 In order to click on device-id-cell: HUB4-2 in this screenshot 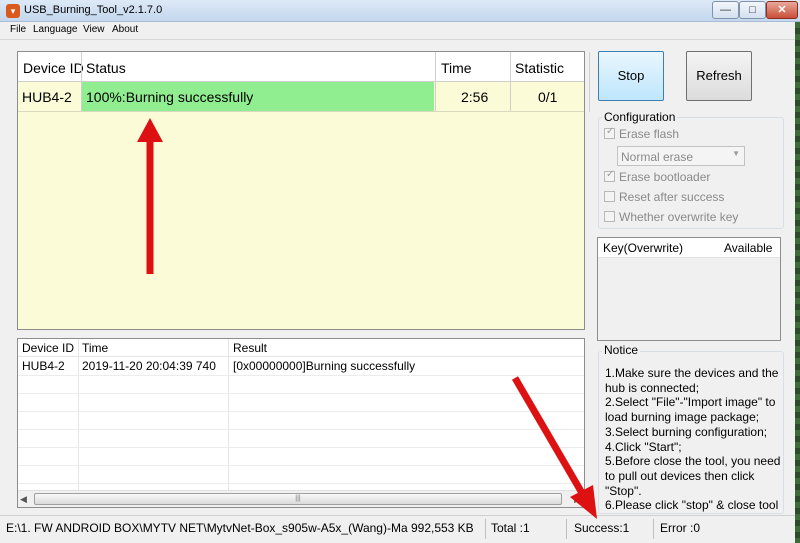, I will do `click(47, 97)`.